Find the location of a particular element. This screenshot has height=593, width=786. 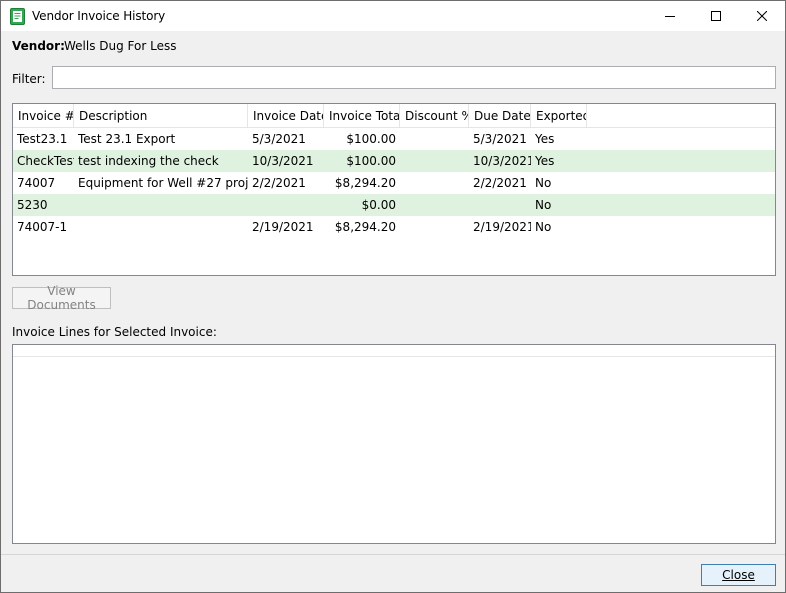

cell-description: Equipment for Well #27 project is located at coordinates (163, 183).